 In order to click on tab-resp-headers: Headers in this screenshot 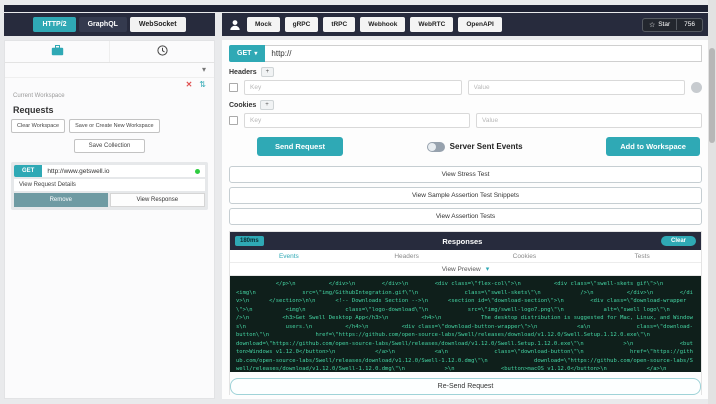, I will do `click(407, 256)`.